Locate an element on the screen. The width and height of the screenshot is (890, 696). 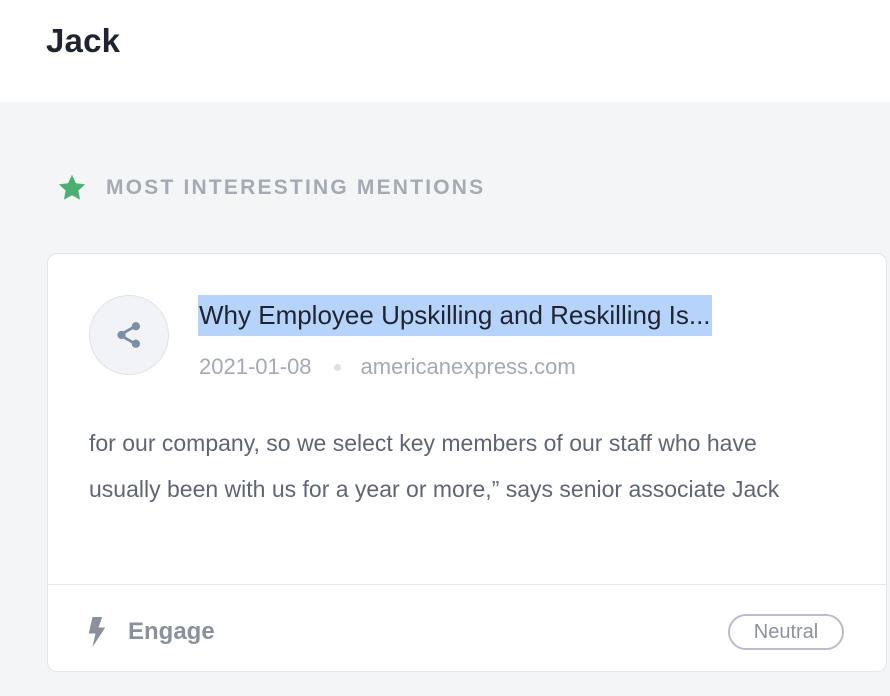
lightning-icon is located at coordinates (97, 632).